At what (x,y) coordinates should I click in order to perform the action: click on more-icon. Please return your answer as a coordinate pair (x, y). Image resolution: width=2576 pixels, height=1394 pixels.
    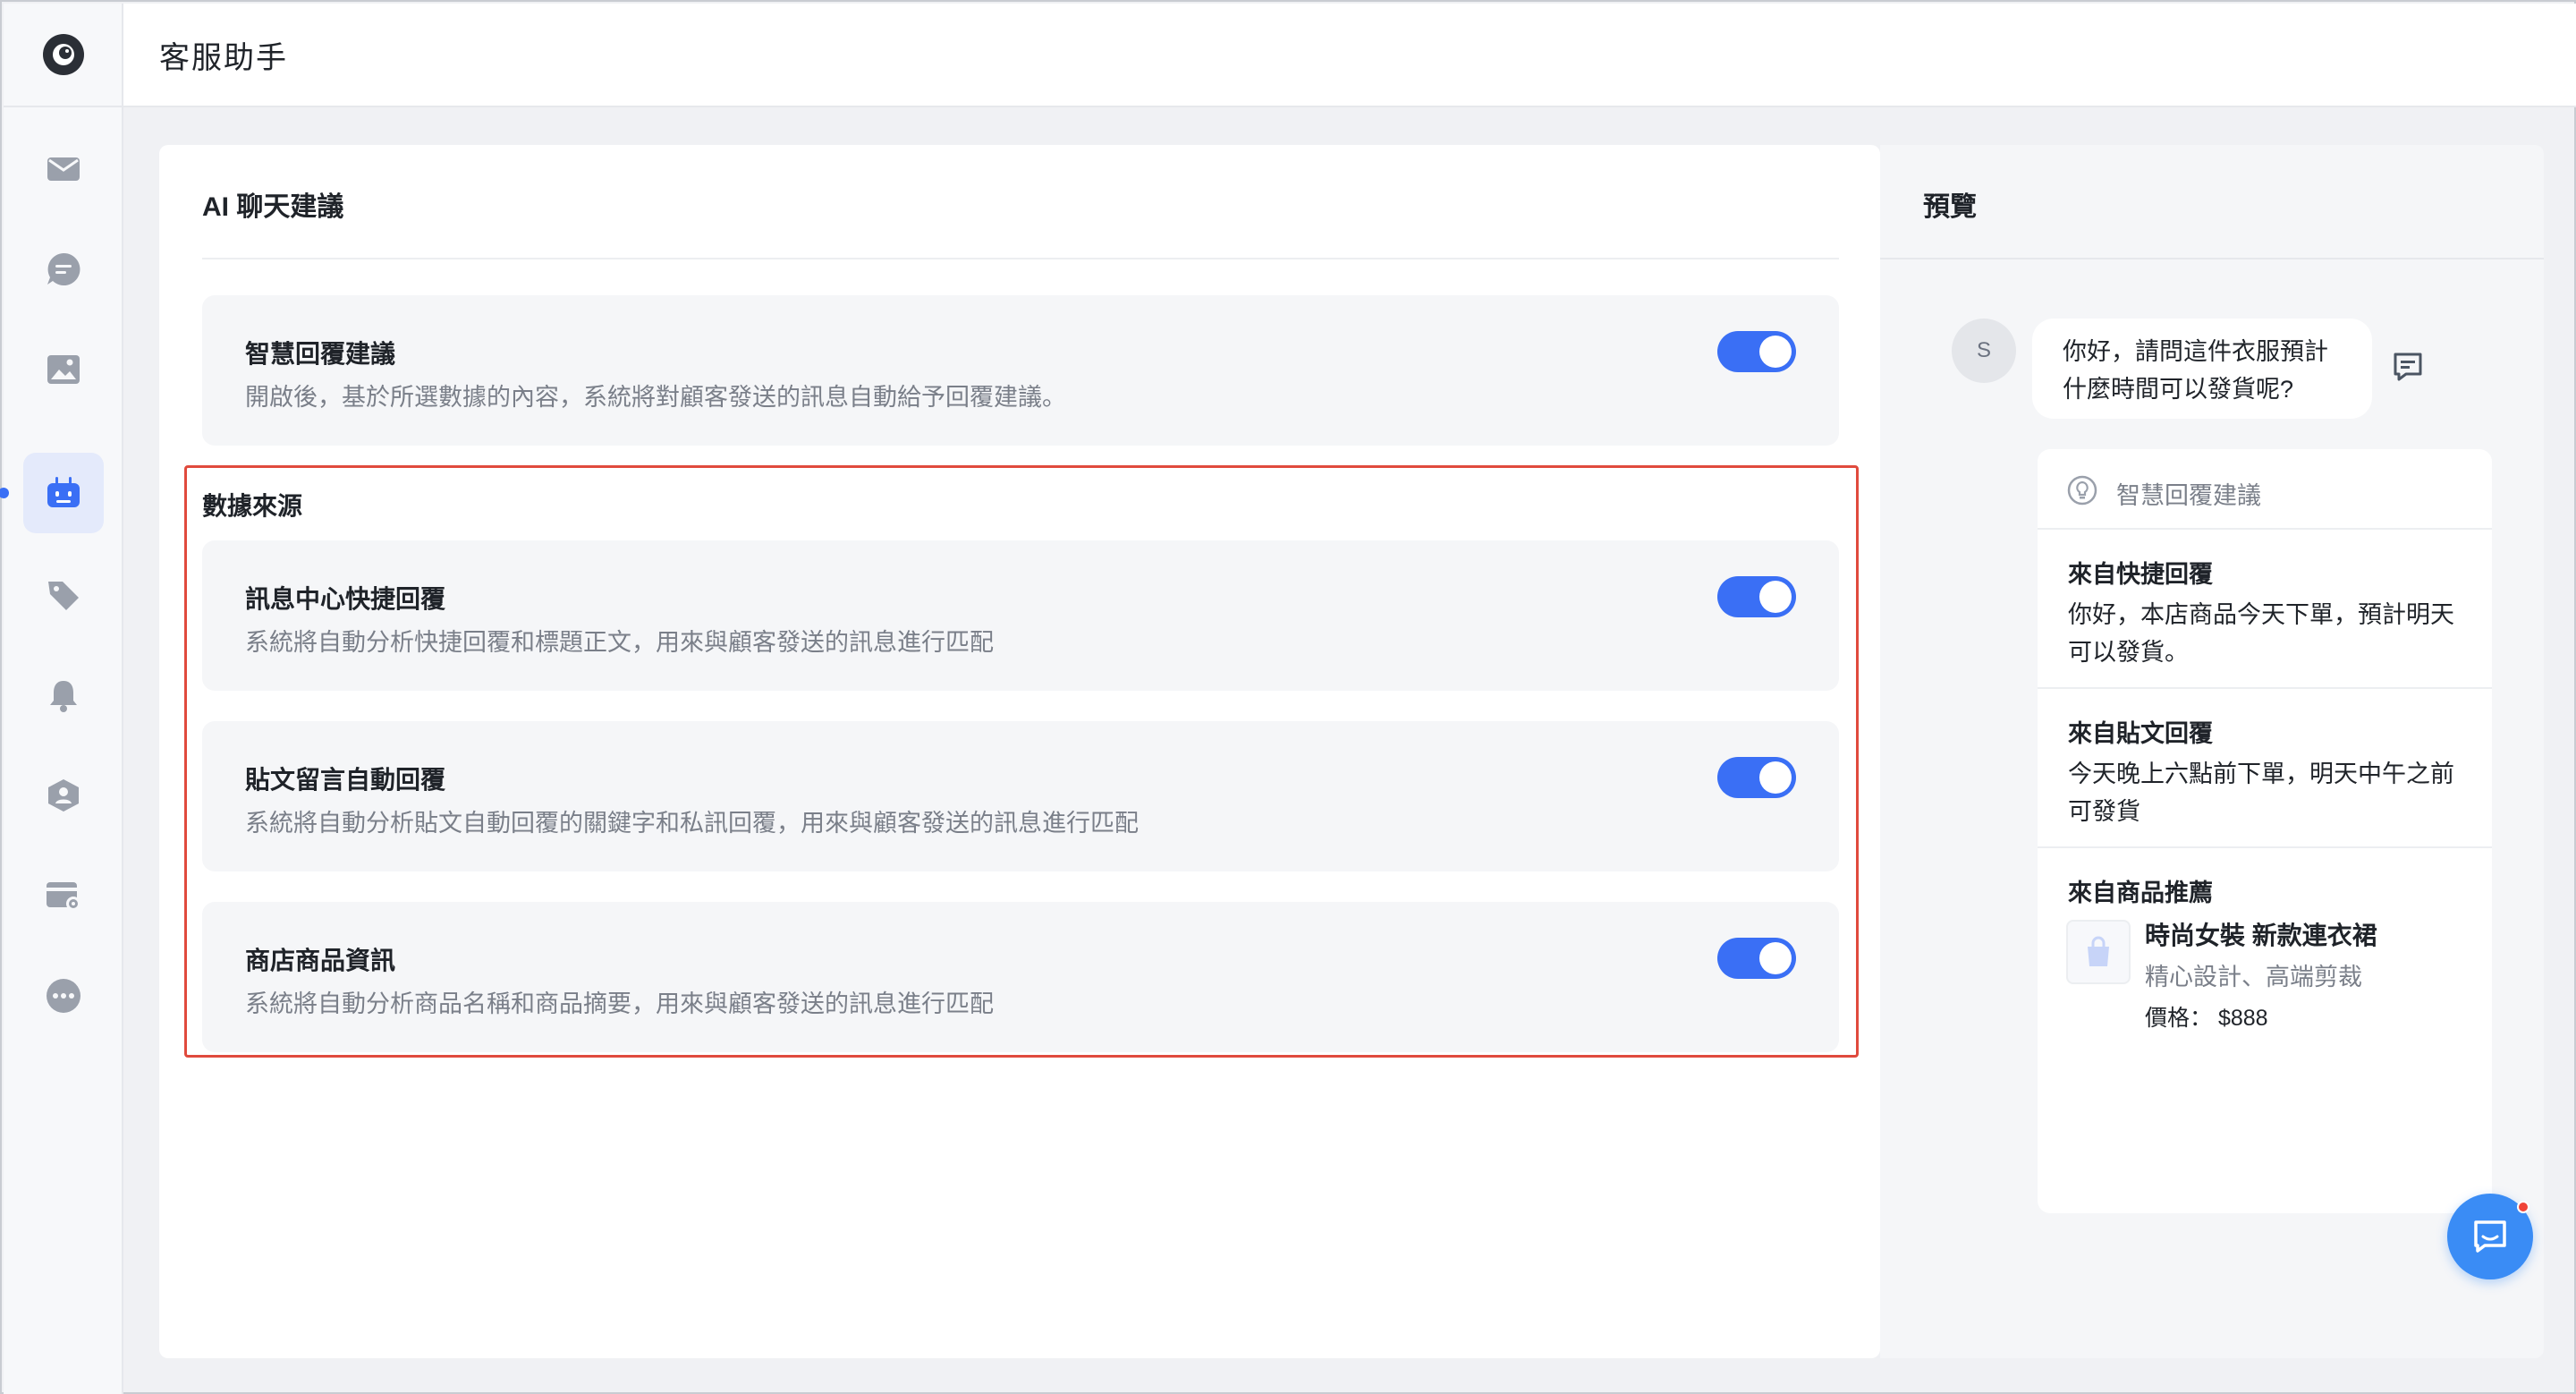
    Looking at the image, I should click on (63, 996).